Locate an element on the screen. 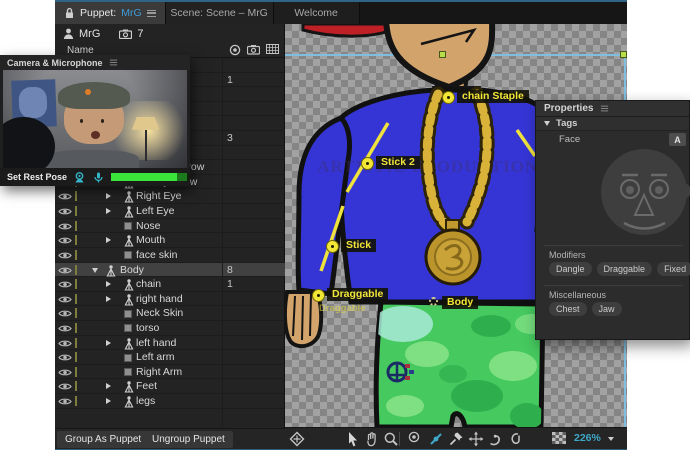 This screenshot has width=690, height=450. modifier-tag-fixed: Fixed is located at coordinates (673, 269).